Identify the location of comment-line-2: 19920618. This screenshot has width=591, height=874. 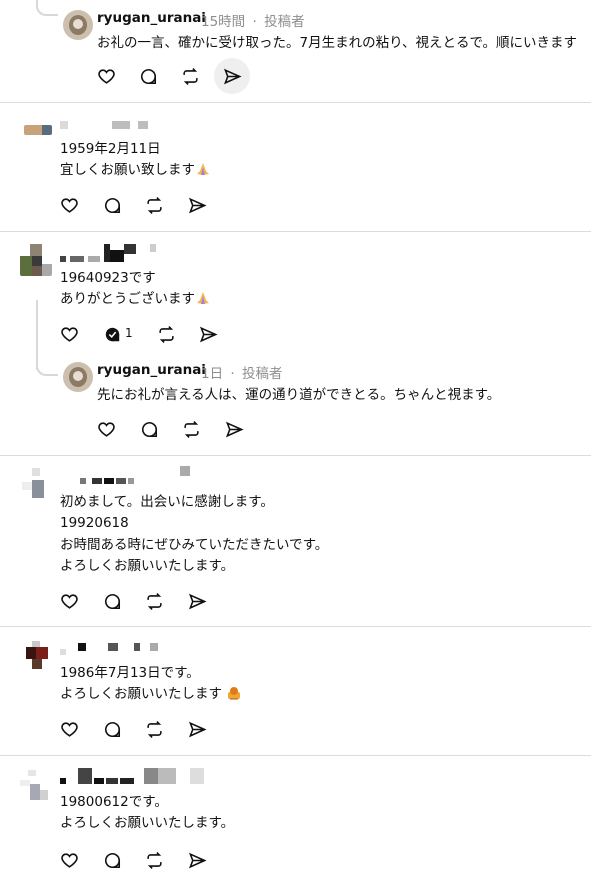
(94, 523).